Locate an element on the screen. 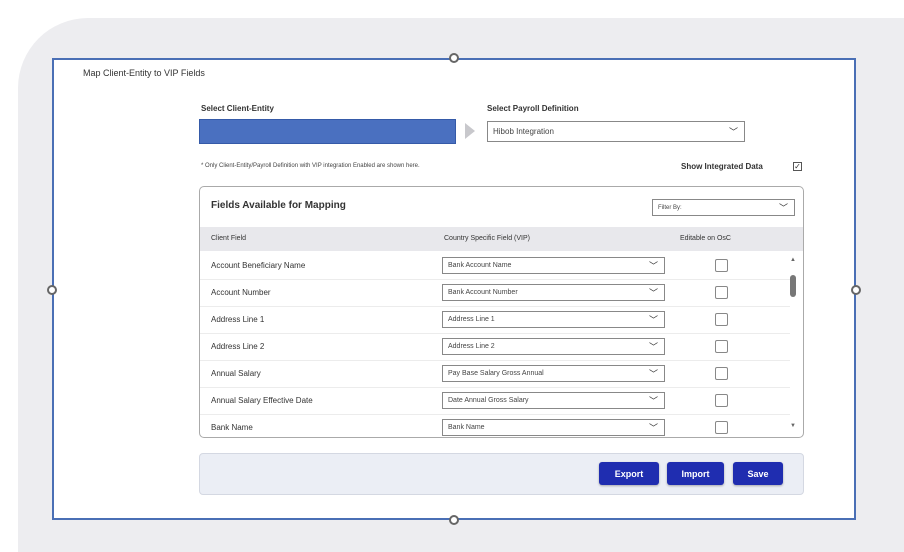  vip-field-value: Bank Name is located at coordinates (466, 427).